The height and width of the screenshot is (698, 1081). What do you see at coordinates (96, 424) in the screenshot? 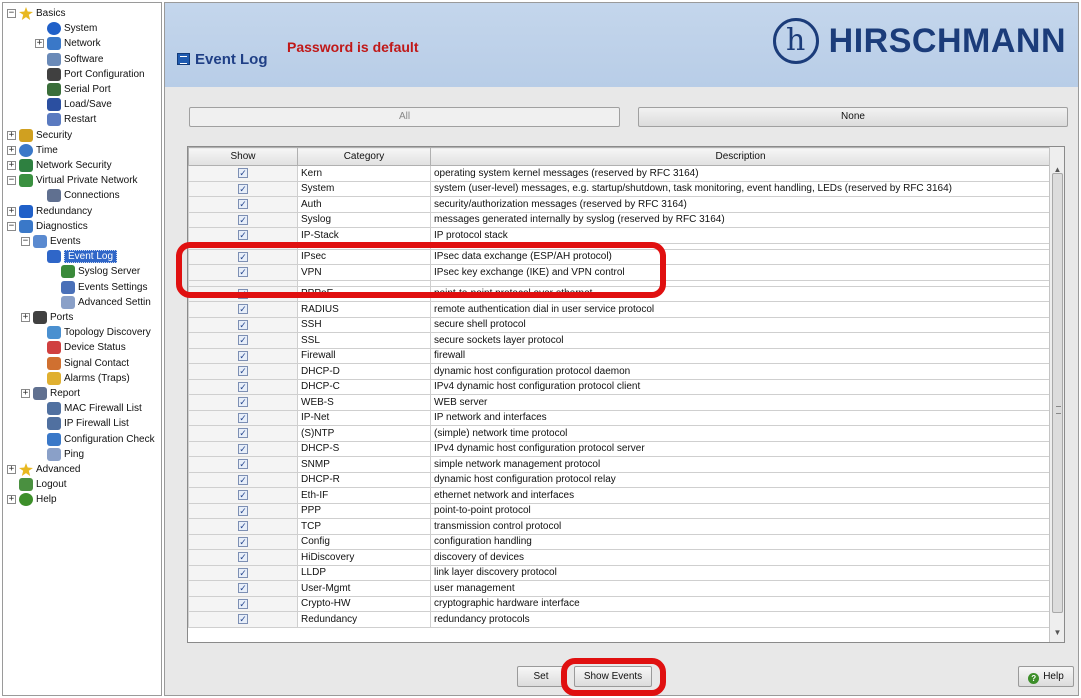
I see `sidebar-item-label: IP Firewall List` at bounding box center [96, 424].